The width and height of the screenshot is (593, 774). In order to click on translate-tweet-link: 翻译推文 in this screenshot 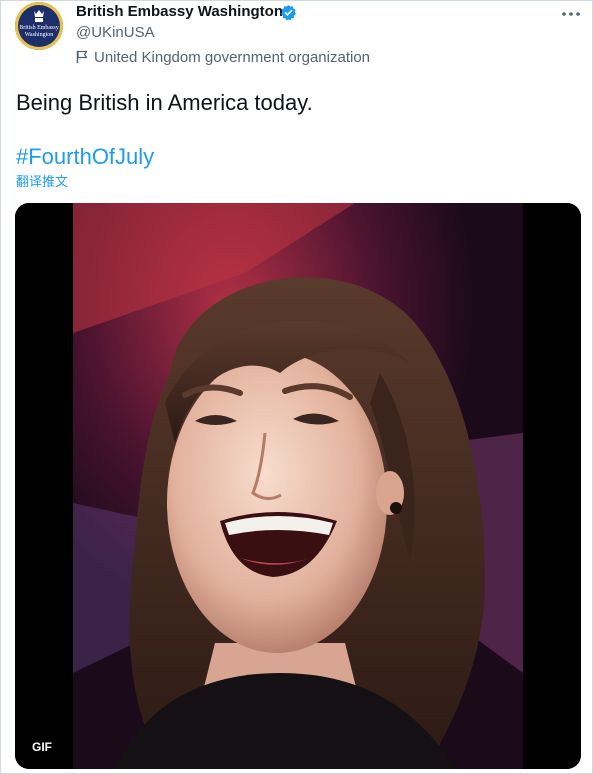, I will do `click(42, 182)`.